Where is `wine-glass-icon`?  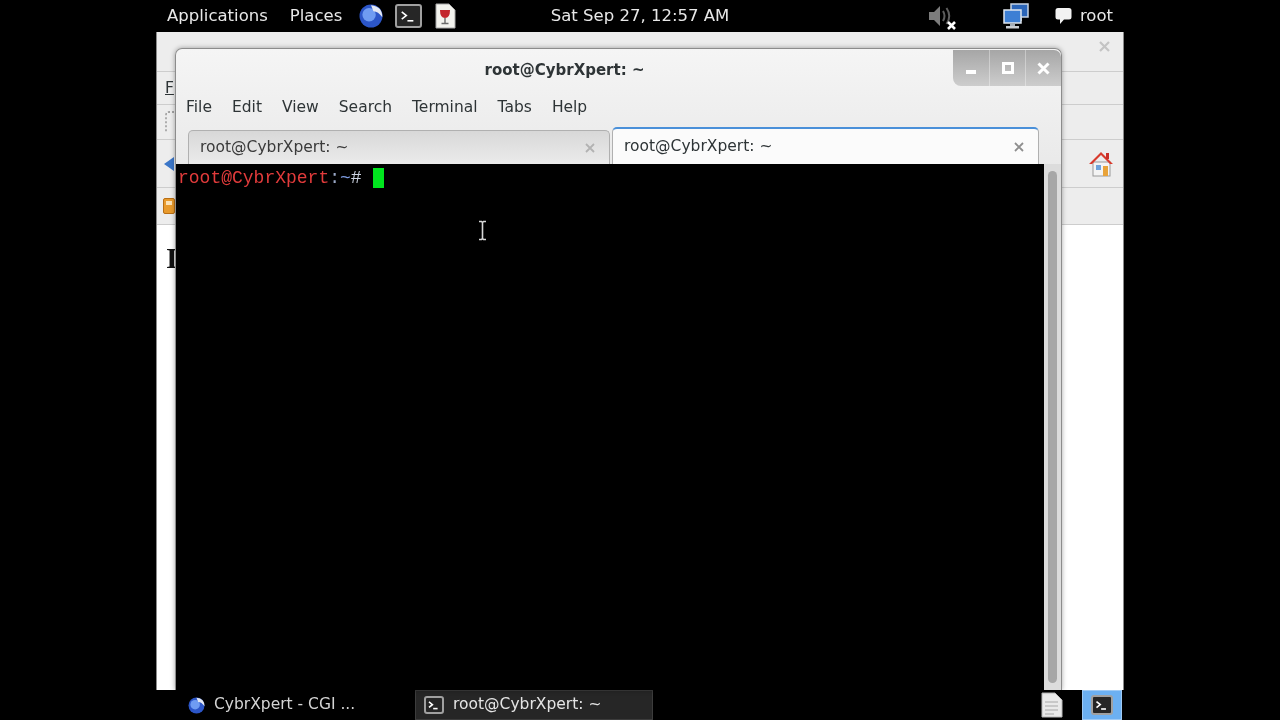
wine-glass-icon is located at coordinates (445, 16).